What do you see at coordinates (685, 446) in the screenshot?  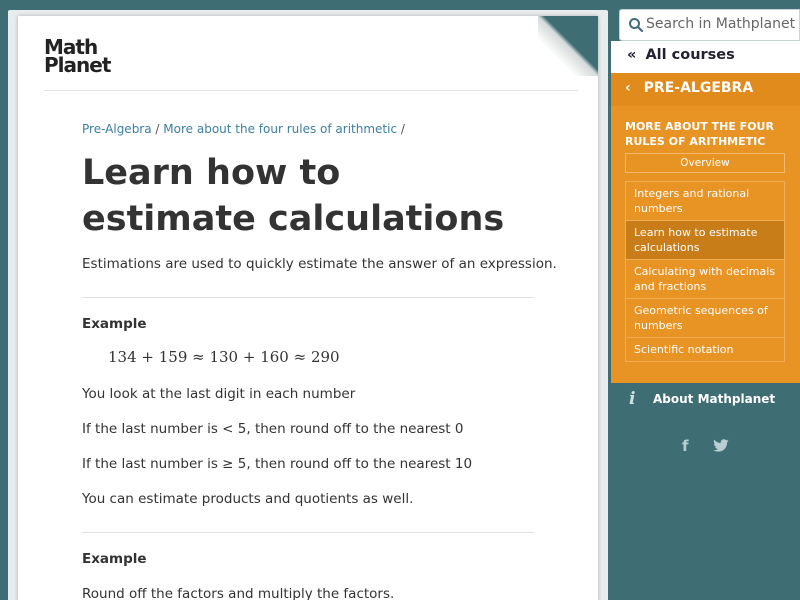 I see `facebook-icon: f` at bounding box center [685, 446].